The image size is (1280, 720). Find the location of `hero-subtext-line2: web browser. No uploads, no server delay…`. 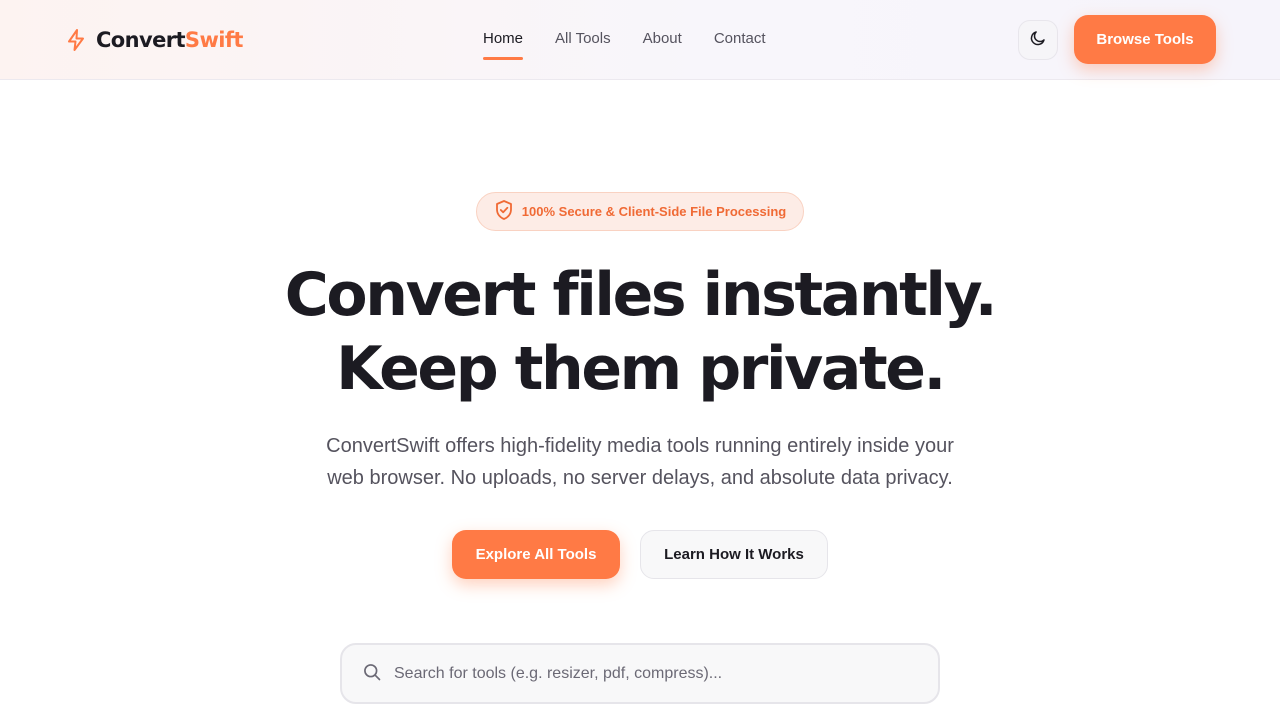

hero-subtext-line2: web browser. No uploads, no server delay… is located at coordinates (640, 478).